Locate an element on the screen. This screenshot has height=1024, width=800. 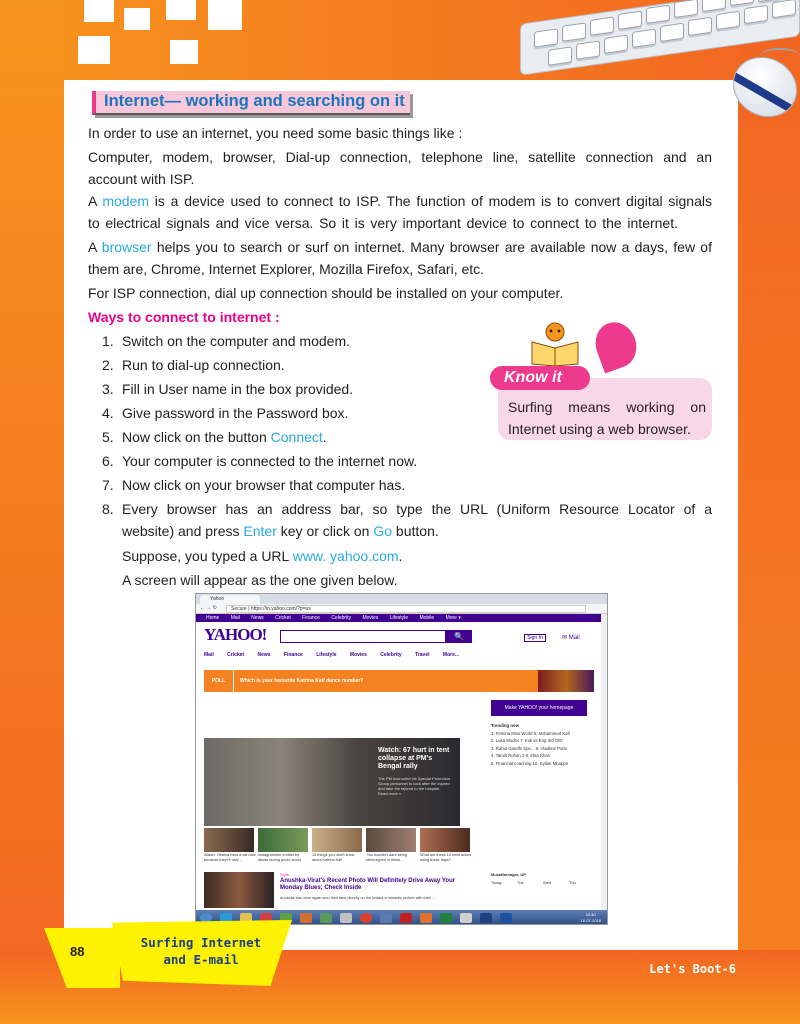
mail-link: ✉ Mail is located at coordinates (571, 637).